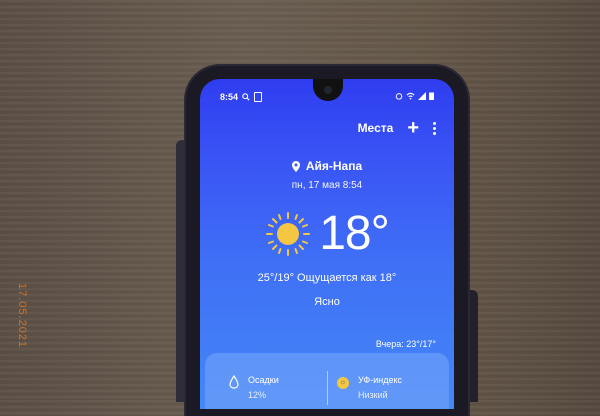 The height and width of the screenshot is (416, 600). Describe the element at coordinates (254, 387) in the screenshot. I see `precipitation-metric: Осадки 12%` at that location.